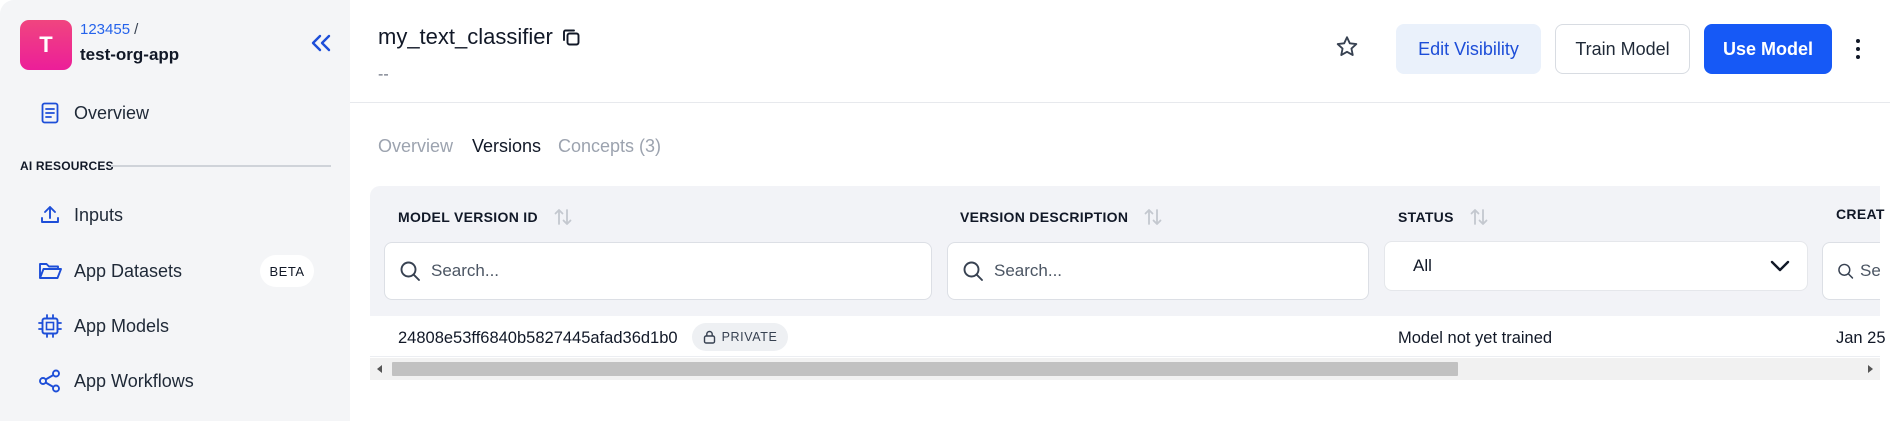 The width and height of the screenshot is (1890, 421). I want to click on private-badge: PRIVATE, so click(740, 337).